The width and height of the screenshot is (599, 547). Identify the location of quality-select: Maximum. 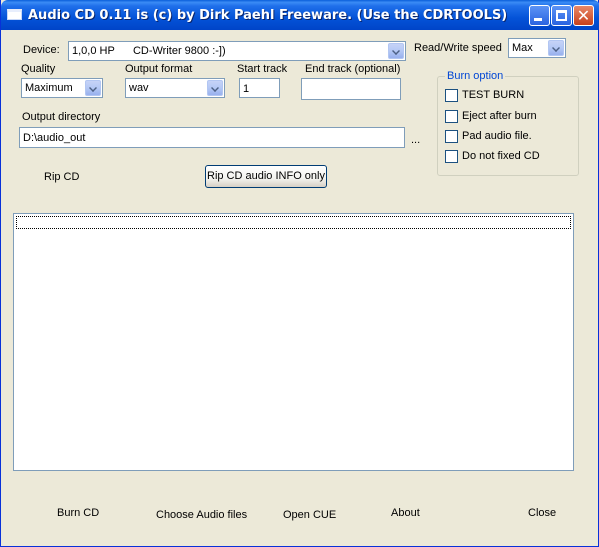
(62, 88).